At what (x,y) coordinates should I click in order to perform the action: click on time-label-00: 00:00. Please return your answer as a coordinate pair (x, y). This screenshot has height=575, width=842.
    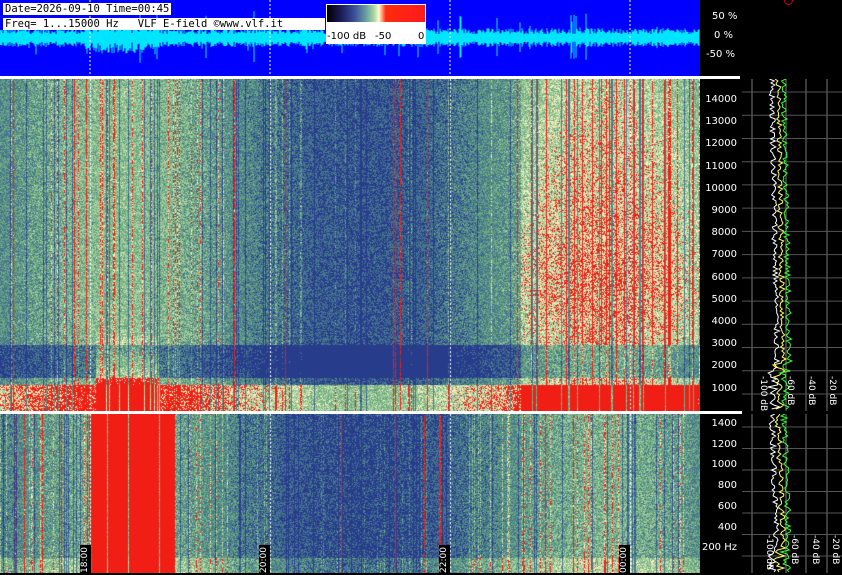
    Looking at the image, I should click on (624, 560).